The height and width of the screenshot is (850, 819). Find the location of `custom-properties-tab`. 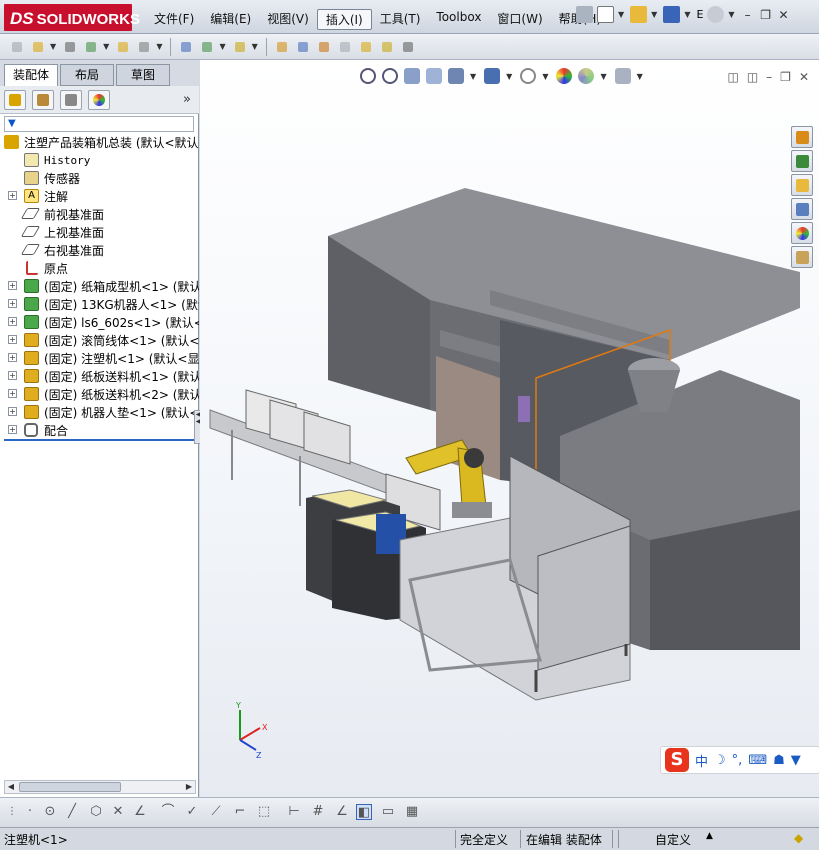

custom-properties-tab is located at coordinates (802, 257).